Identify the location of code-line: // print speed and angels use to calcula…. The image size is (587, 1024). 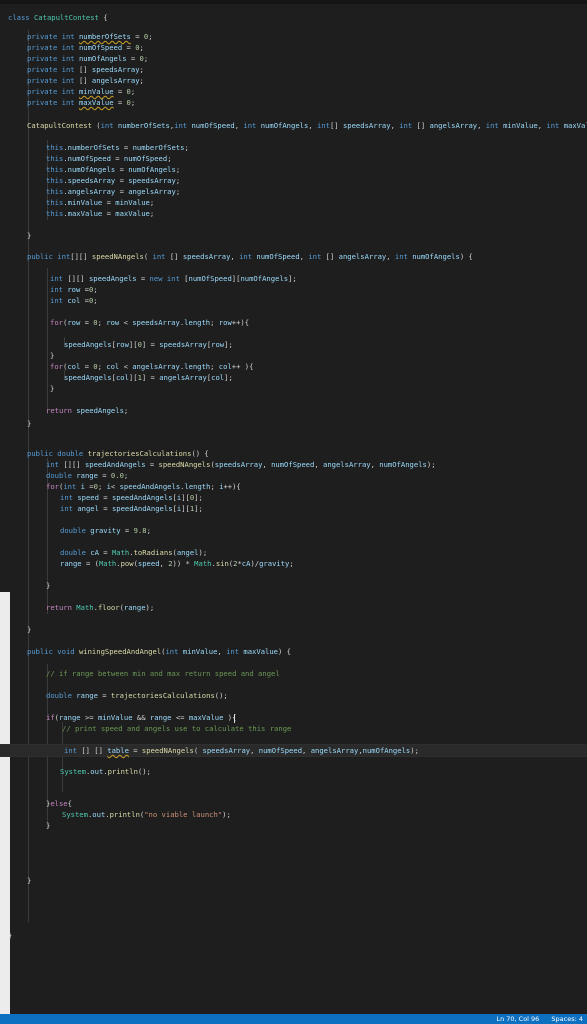
(293, 728).